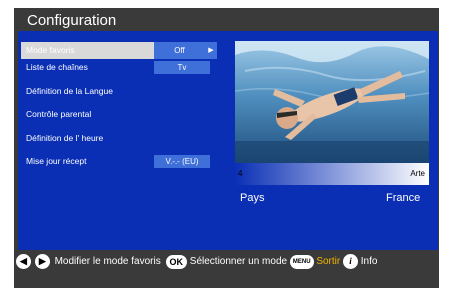 The image size is (453, 299). I want to click on right-arrow-icon: ▶, so click(42, 261).